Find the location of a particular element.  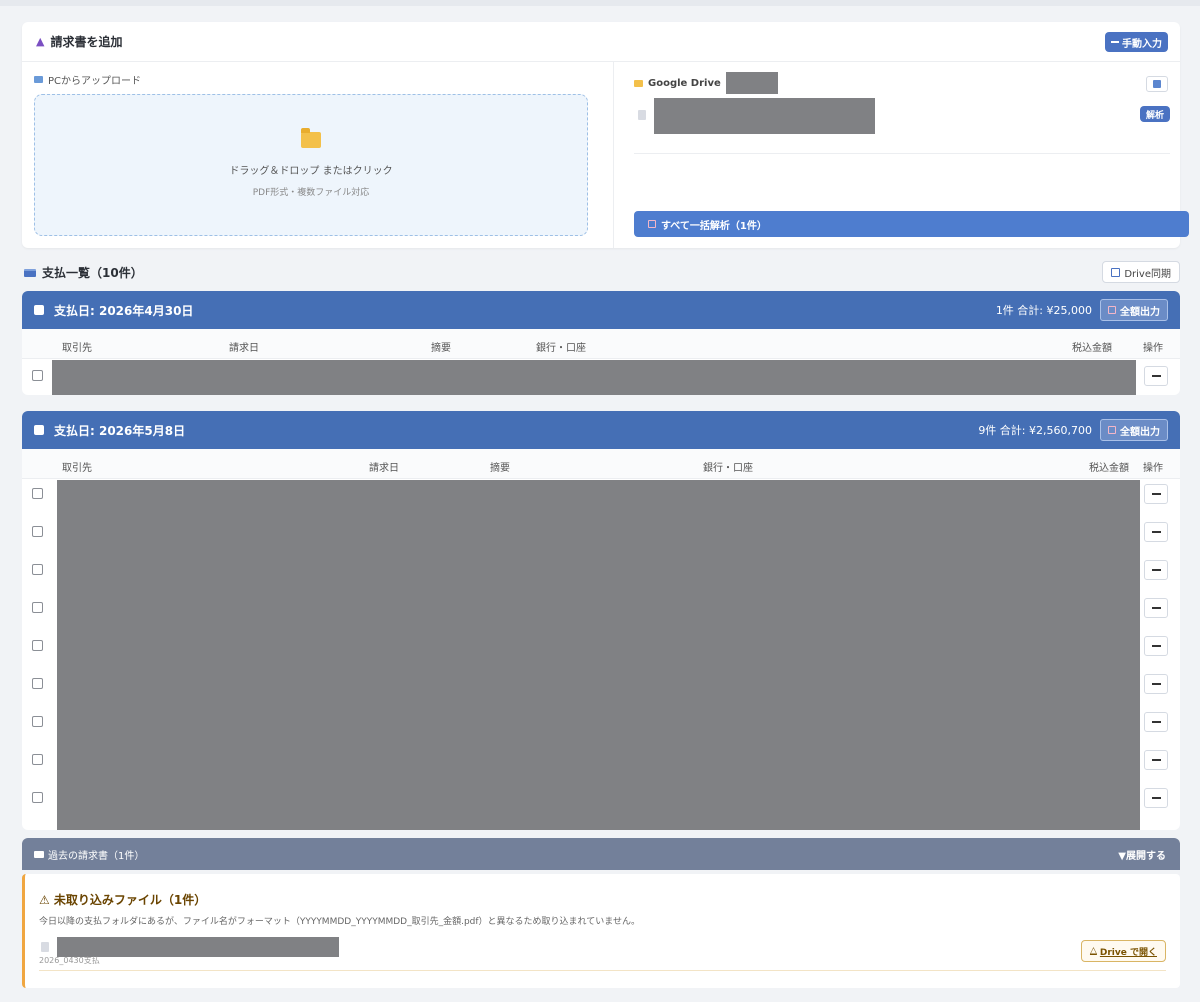

group-summary-area: 9件 合計: ¥2,560,700 全額出力 is located at coordinates (1073, 430).